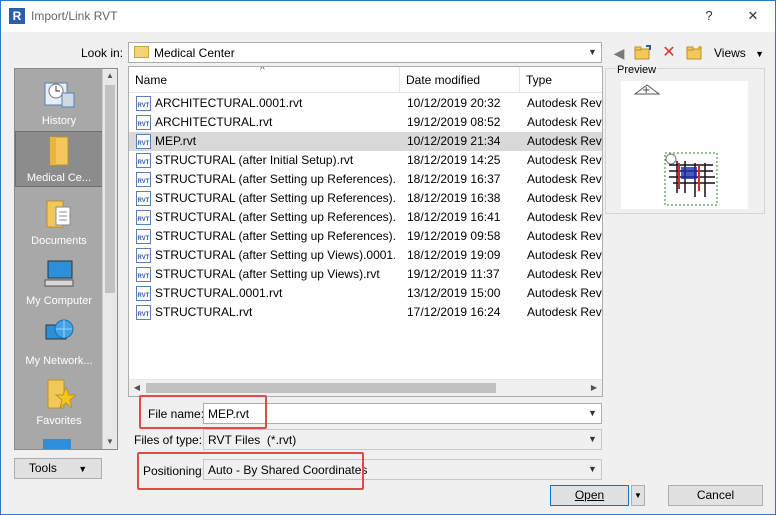  What do you see at coordinates (59, 329) in the screenshot?
I see `network-icon` at bounding box center [59, 329].